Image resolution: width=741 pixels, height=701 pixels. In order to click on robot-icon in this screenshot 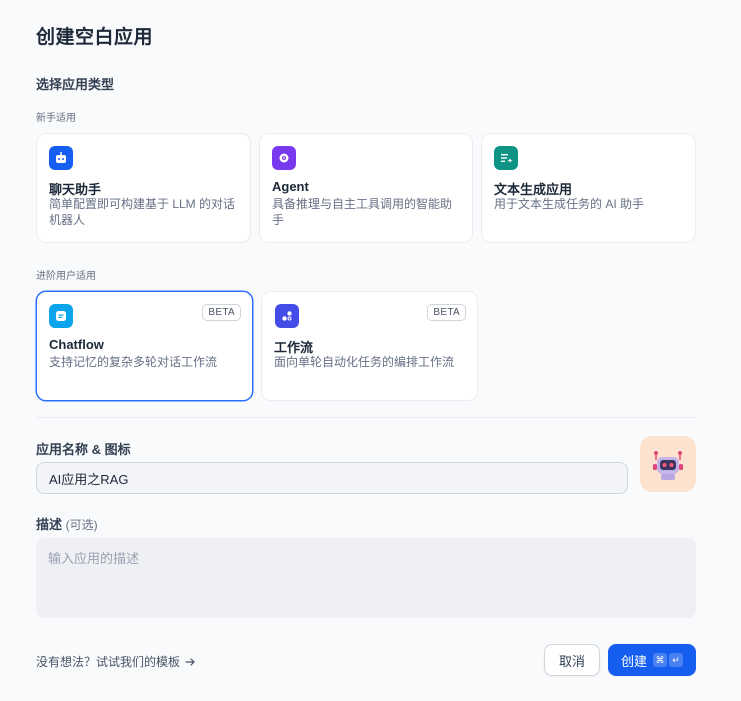, I will do `click(668, 465)`.